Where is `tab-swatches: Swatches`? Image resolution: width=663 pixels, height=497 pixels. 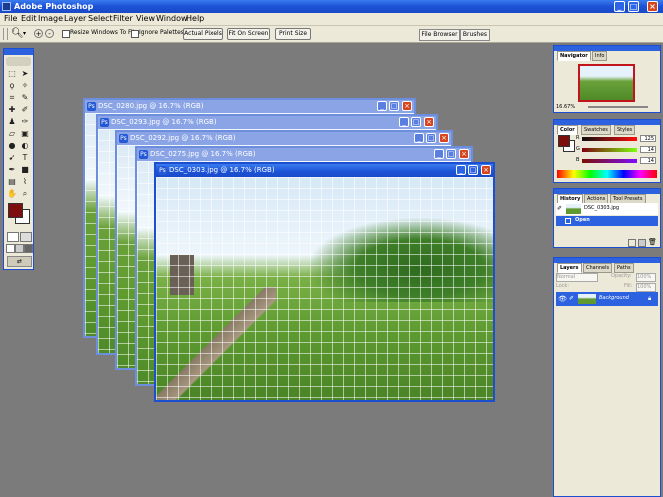 tab-swatches: Swatches is located at coordinates (596, 130).